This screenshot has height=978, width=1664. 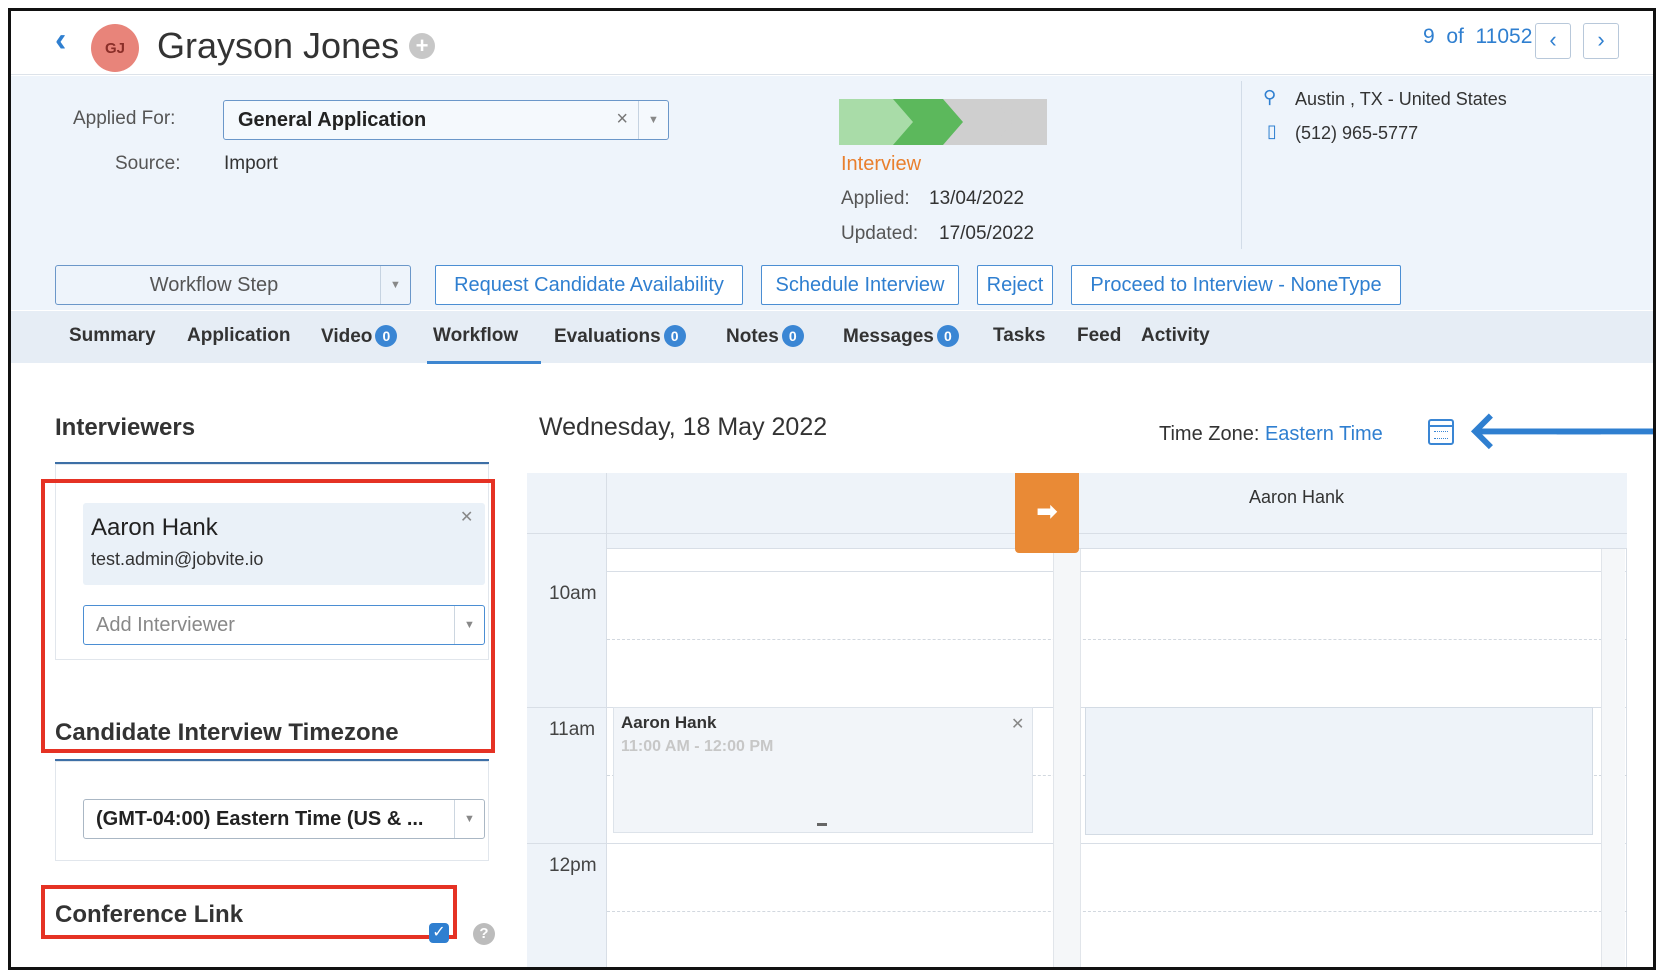 I want to click on applied-date: 13/04/2022, so click(x=977, y=198).